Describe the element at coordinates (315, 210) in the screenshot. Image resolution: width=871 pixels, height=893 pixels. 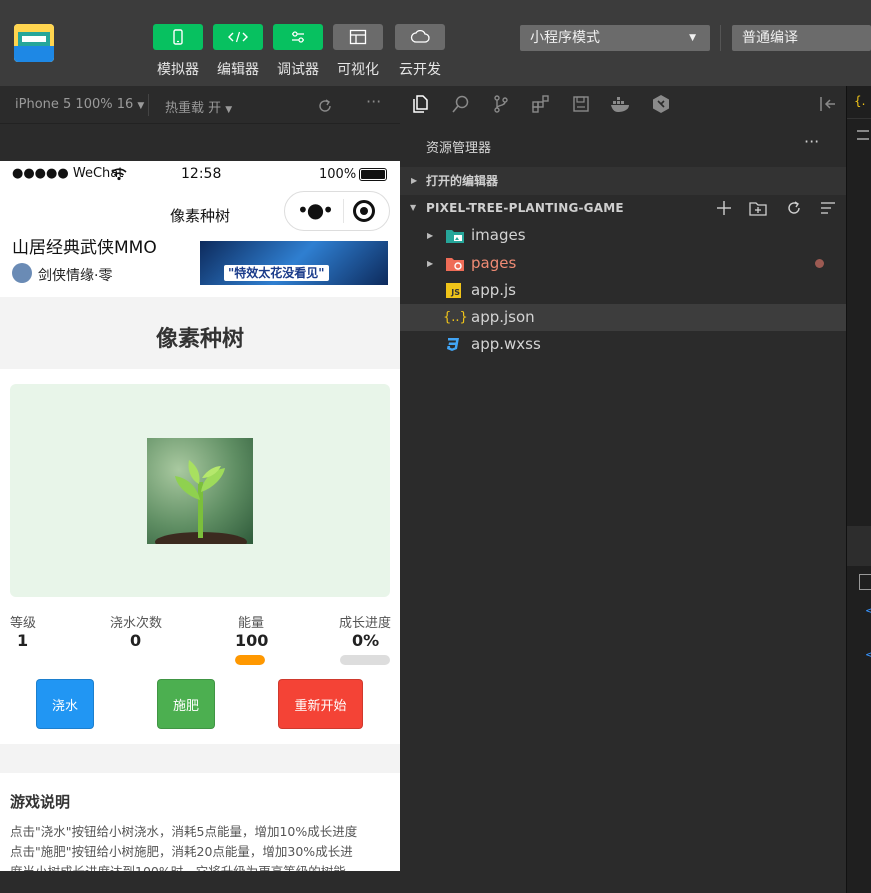
I see `capsule-more-icon: •●•` at that location.